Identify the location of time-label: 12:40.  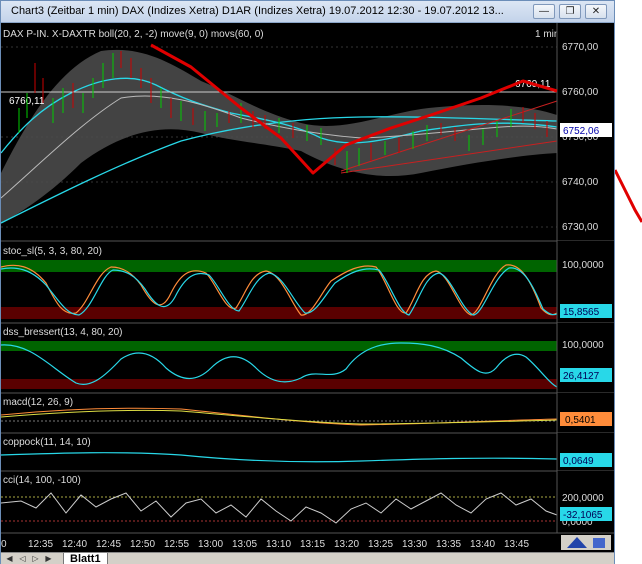
(74, 544).